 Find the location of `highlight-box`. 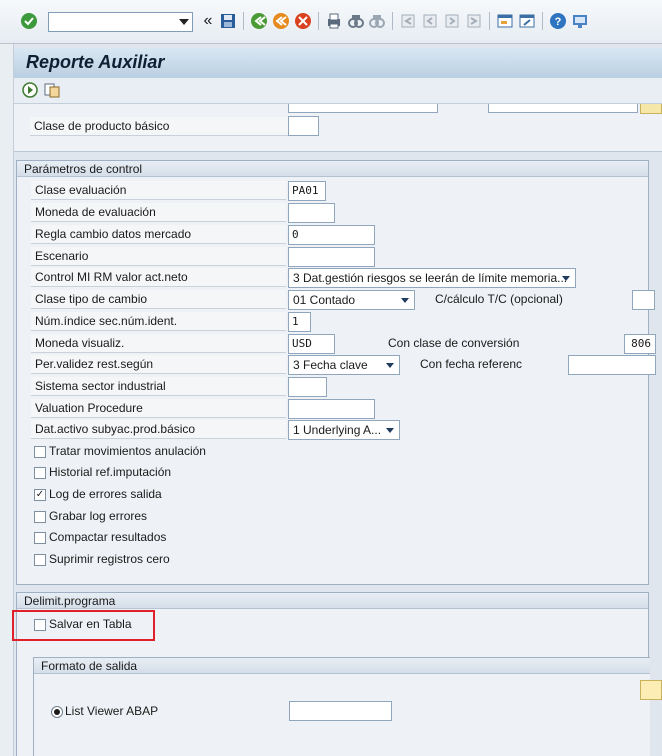

highlight-box is located at coordinates (83, 625).